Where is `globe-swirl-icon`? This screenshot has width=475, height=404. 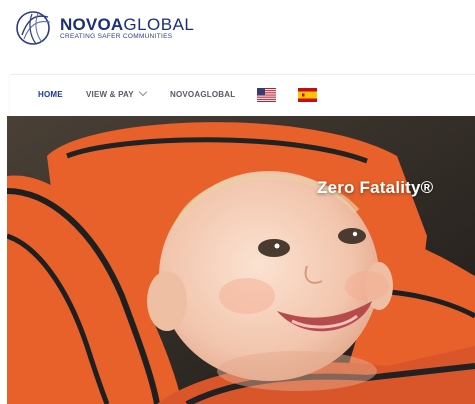 globe-swirl-icon is located at coordinates (33, 28).